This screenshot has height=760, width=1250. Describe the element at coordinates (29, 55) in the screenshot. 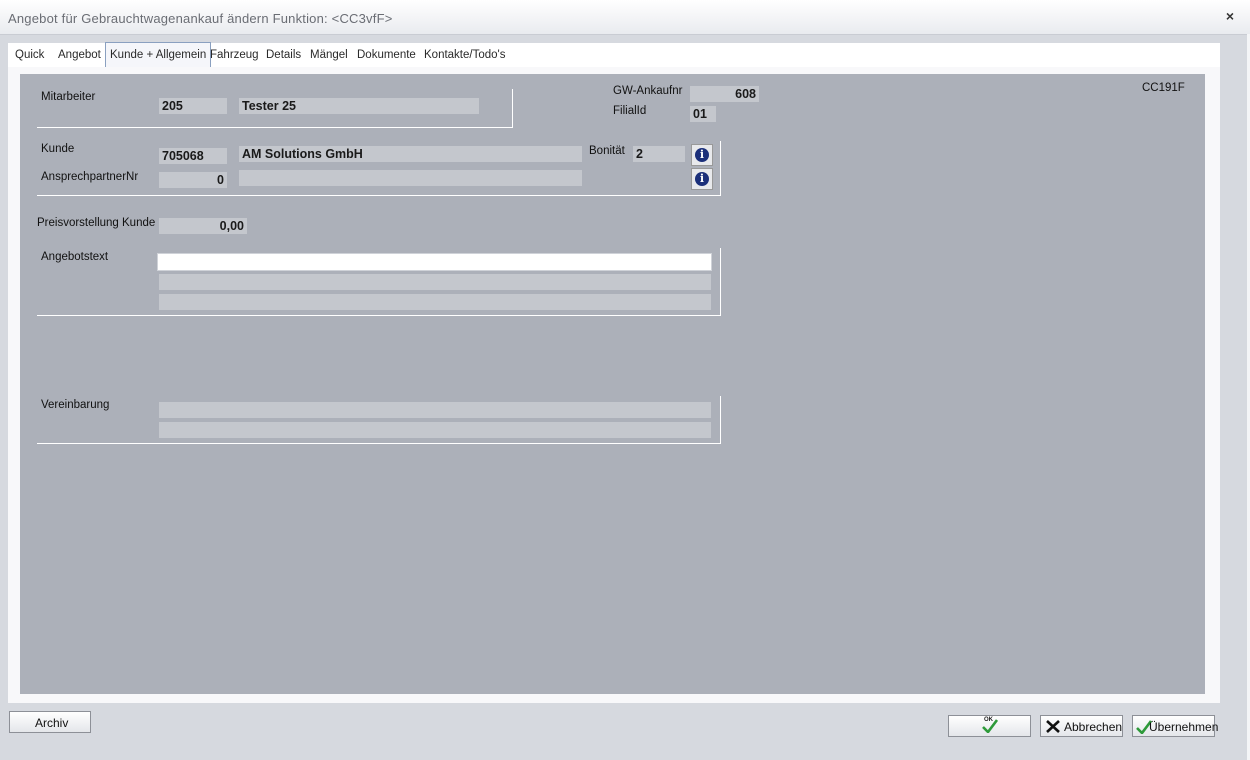

I see `tab-quick: Quick` at that location.